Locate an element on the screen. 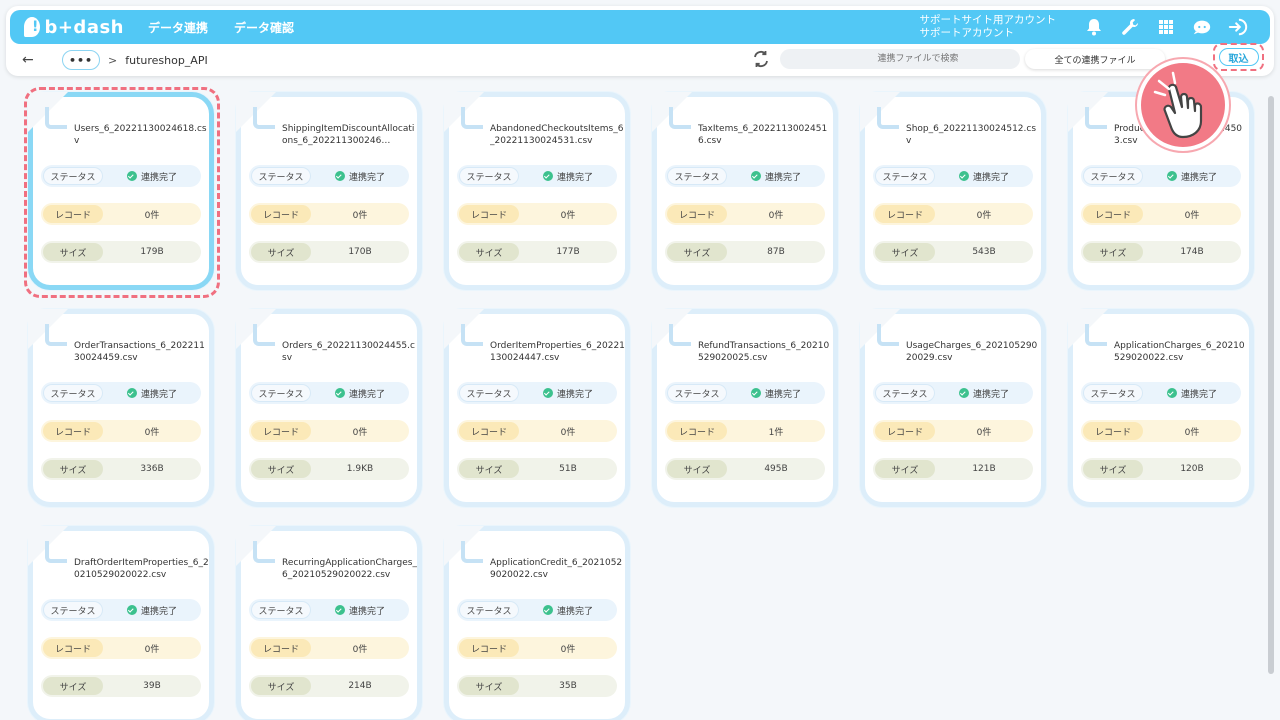 This screenshot has width=1280, height=720. file-name: RefundTransactions_6_20210529020025.csv is located at coordinates (764, 352).